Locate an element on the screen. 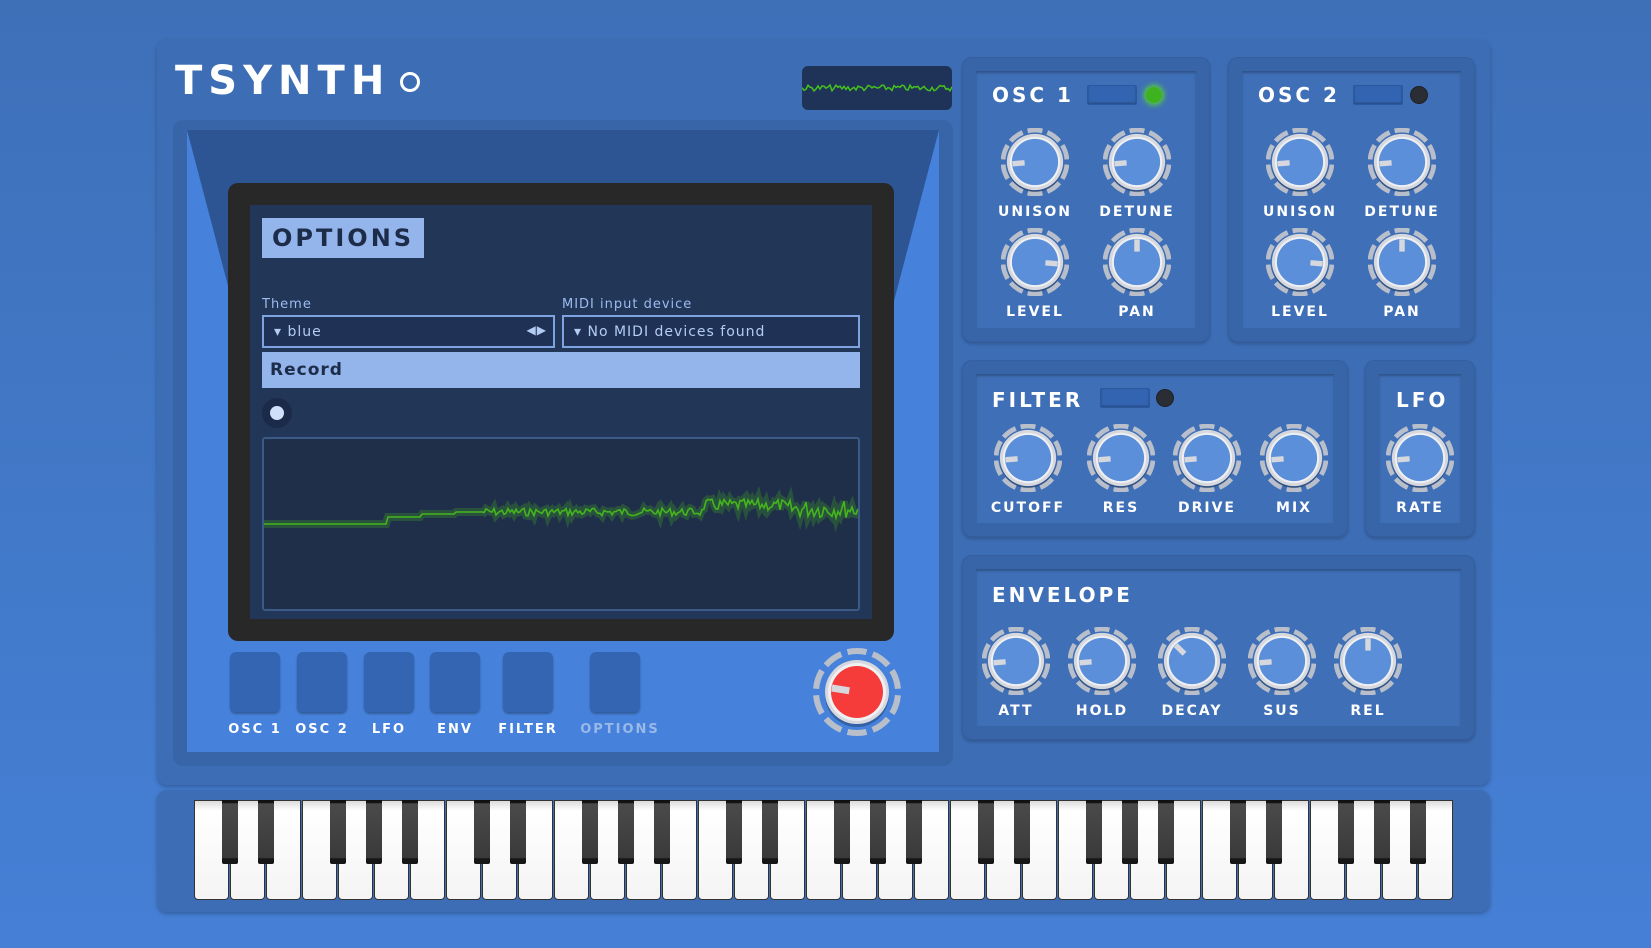 The image size is (1651, 948). osc1-level-label: LEVEL is located at coordinates (1035, 312).